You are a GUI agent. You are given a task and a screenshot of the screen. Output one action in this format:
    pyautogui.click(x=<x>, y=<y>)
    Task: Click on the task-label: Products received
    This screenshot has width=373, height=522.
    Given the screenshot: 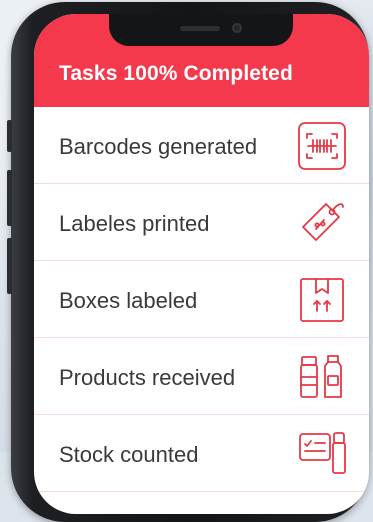 What is the action you would take?
    pyautogui.click(x=147, y=377)
    